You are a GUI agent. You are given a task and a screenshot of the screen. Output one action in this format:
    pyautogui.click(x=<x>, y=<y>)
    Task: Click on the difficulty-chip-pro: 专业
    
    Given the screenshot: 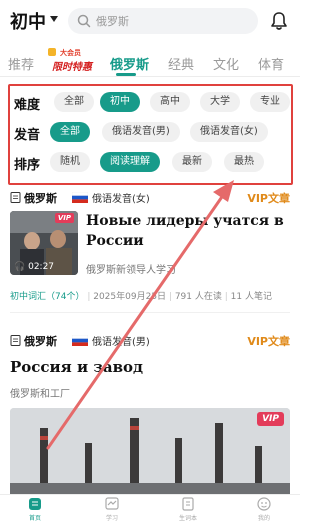 What is the action you would take?
    pyautogui.click(x=270, y=102)
    